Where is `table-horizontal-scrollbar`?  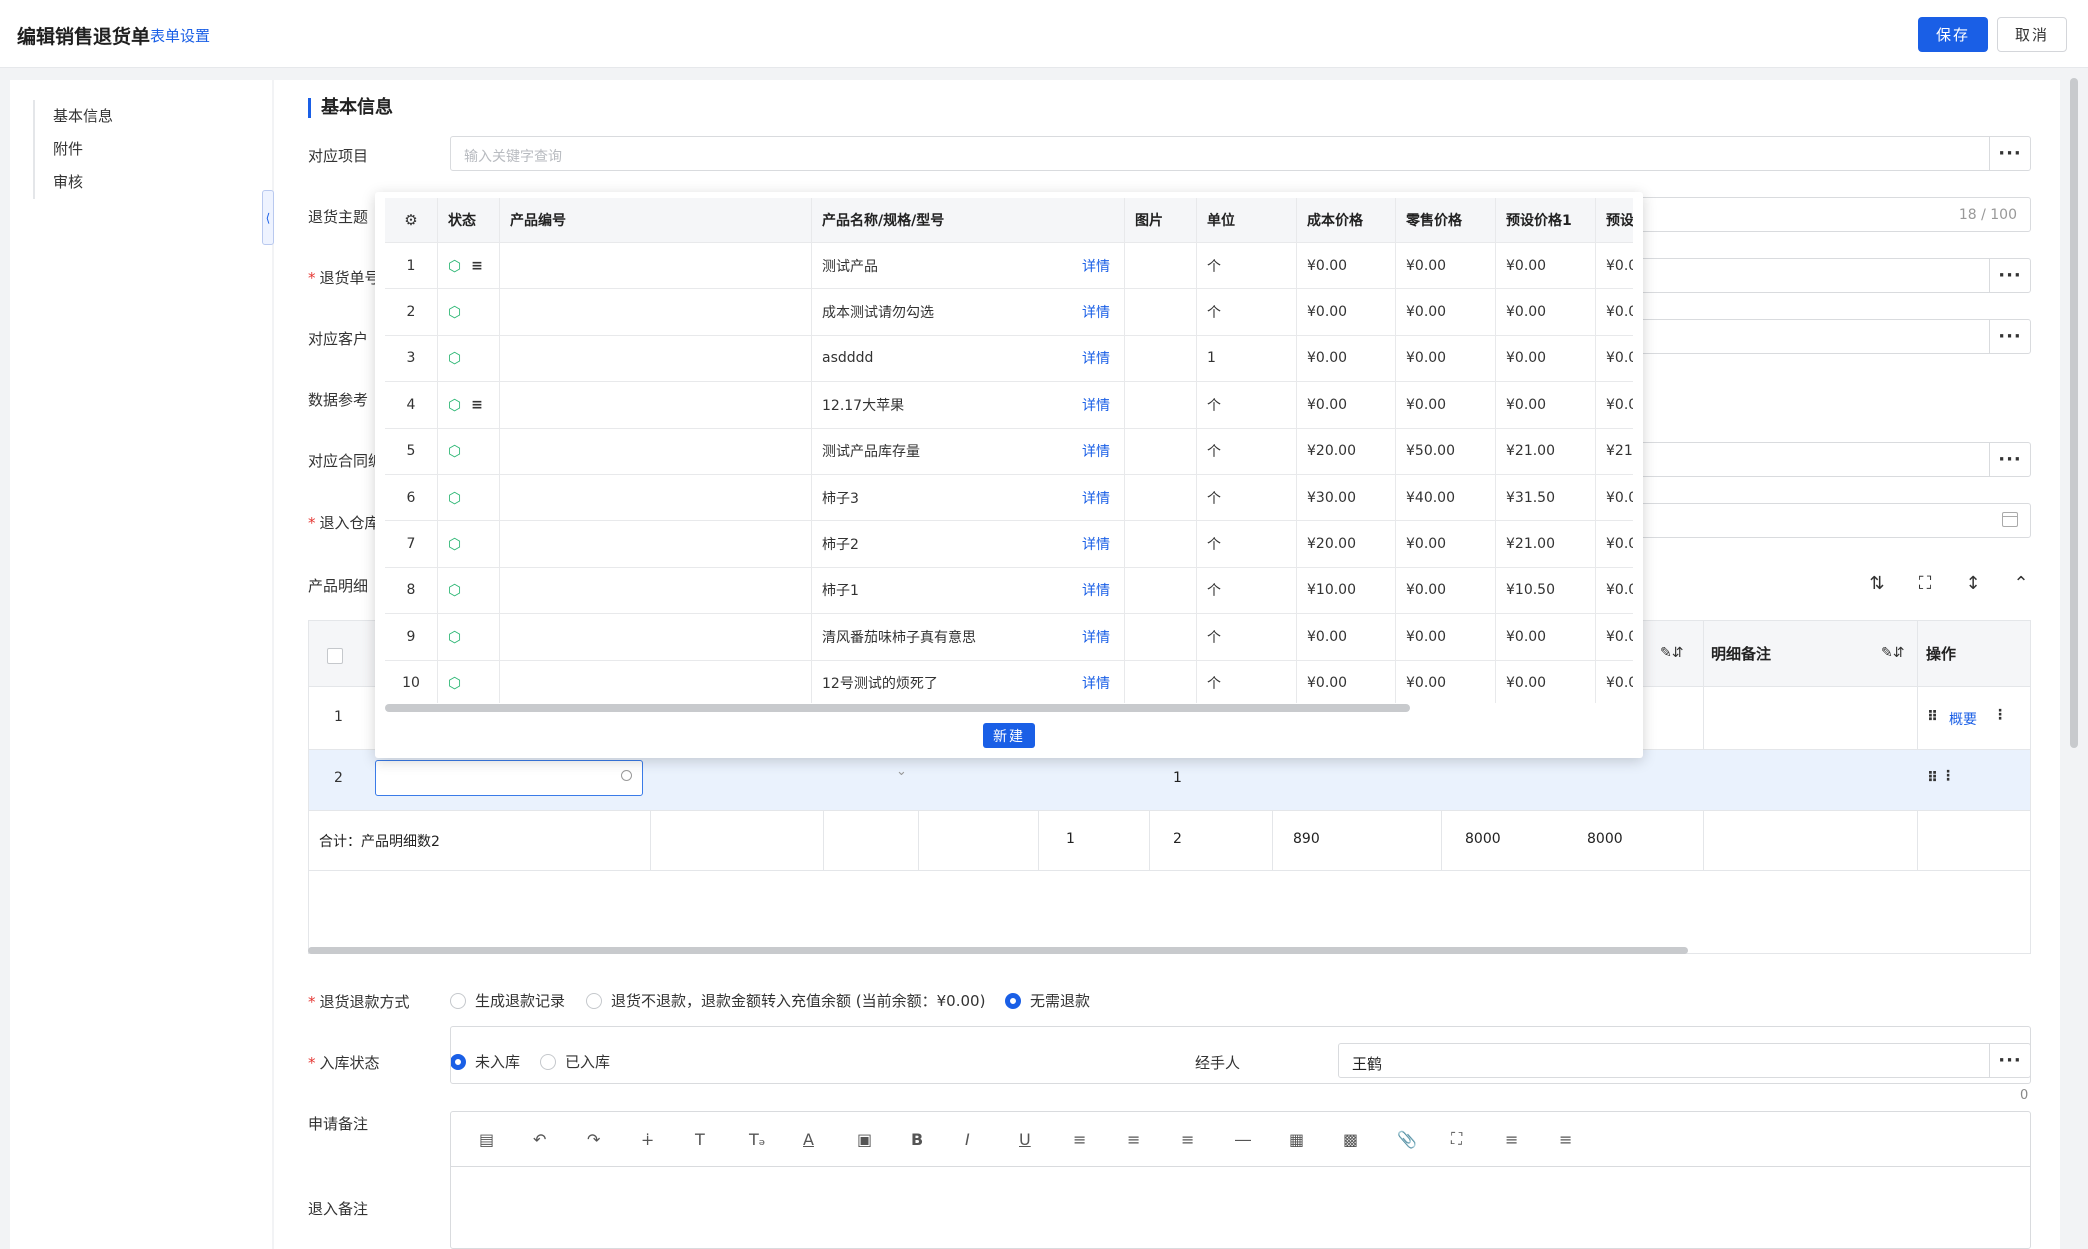 table-horizontal-scrollbar is located at coordinates (998, 950).